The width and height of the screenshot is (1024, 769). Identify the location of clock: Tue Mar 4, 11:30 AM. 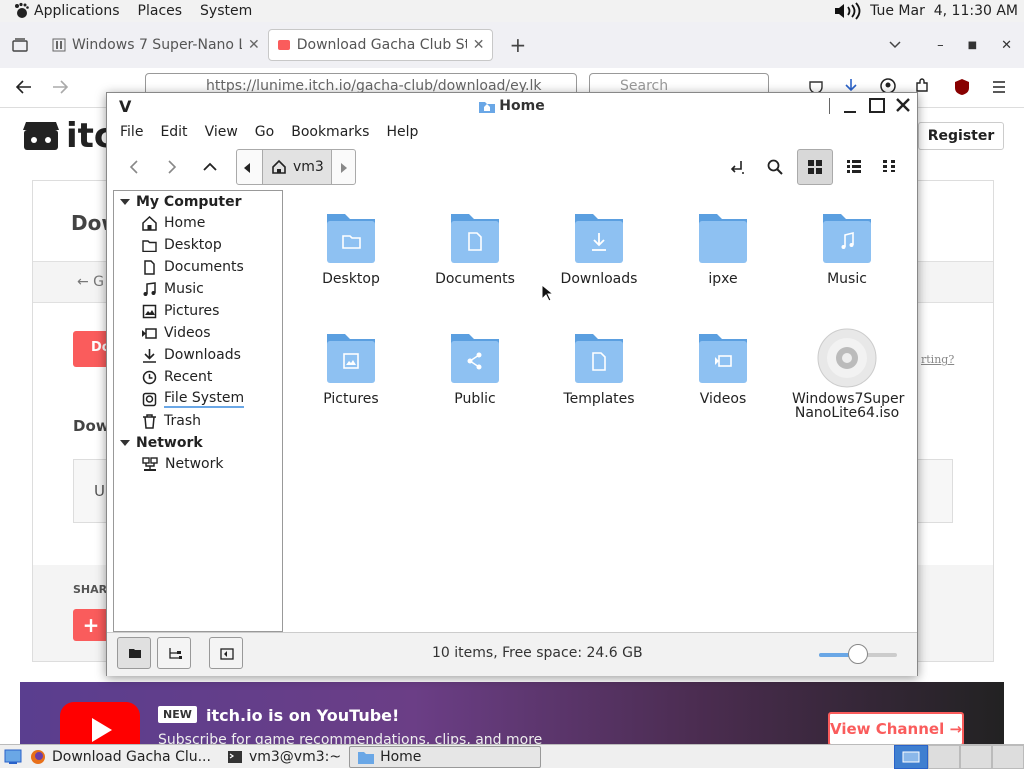
(944, 11).